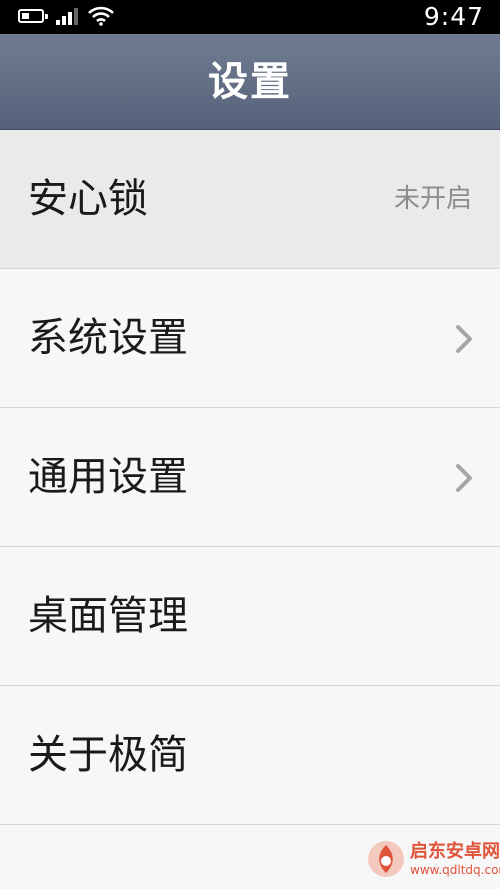  Describe the element at coordinates (67, 16) in the screenshot. I see `signal-icon` at that location.